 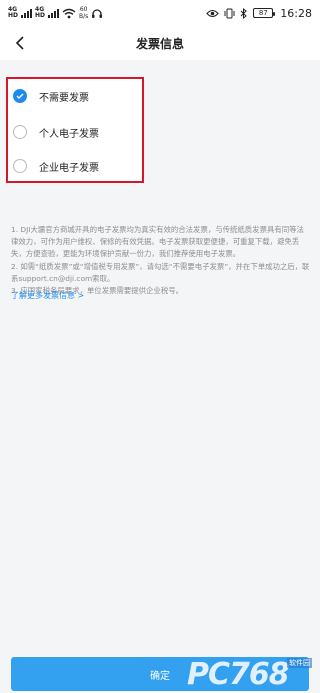 What do you see at coordinates (244, 13) in the screenshot?
I see `bluetooth-icon` at bounding box center [244, 13].